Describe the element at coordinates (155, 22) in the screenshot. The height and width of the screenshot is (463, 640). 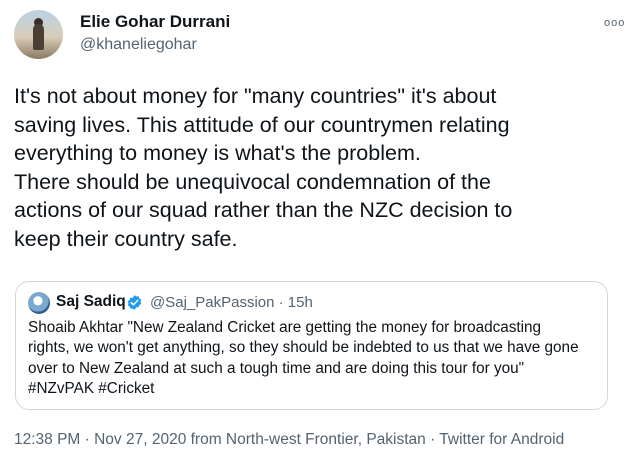
I see `author-display-name: Elie Gohar Durrani` at that location.